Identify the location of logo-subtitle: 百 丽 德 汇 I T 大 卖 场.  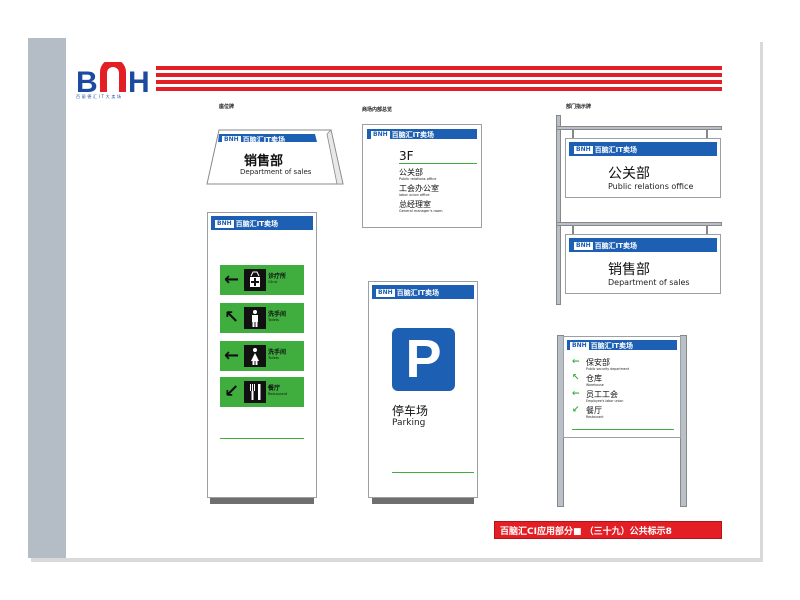
(99, 96).